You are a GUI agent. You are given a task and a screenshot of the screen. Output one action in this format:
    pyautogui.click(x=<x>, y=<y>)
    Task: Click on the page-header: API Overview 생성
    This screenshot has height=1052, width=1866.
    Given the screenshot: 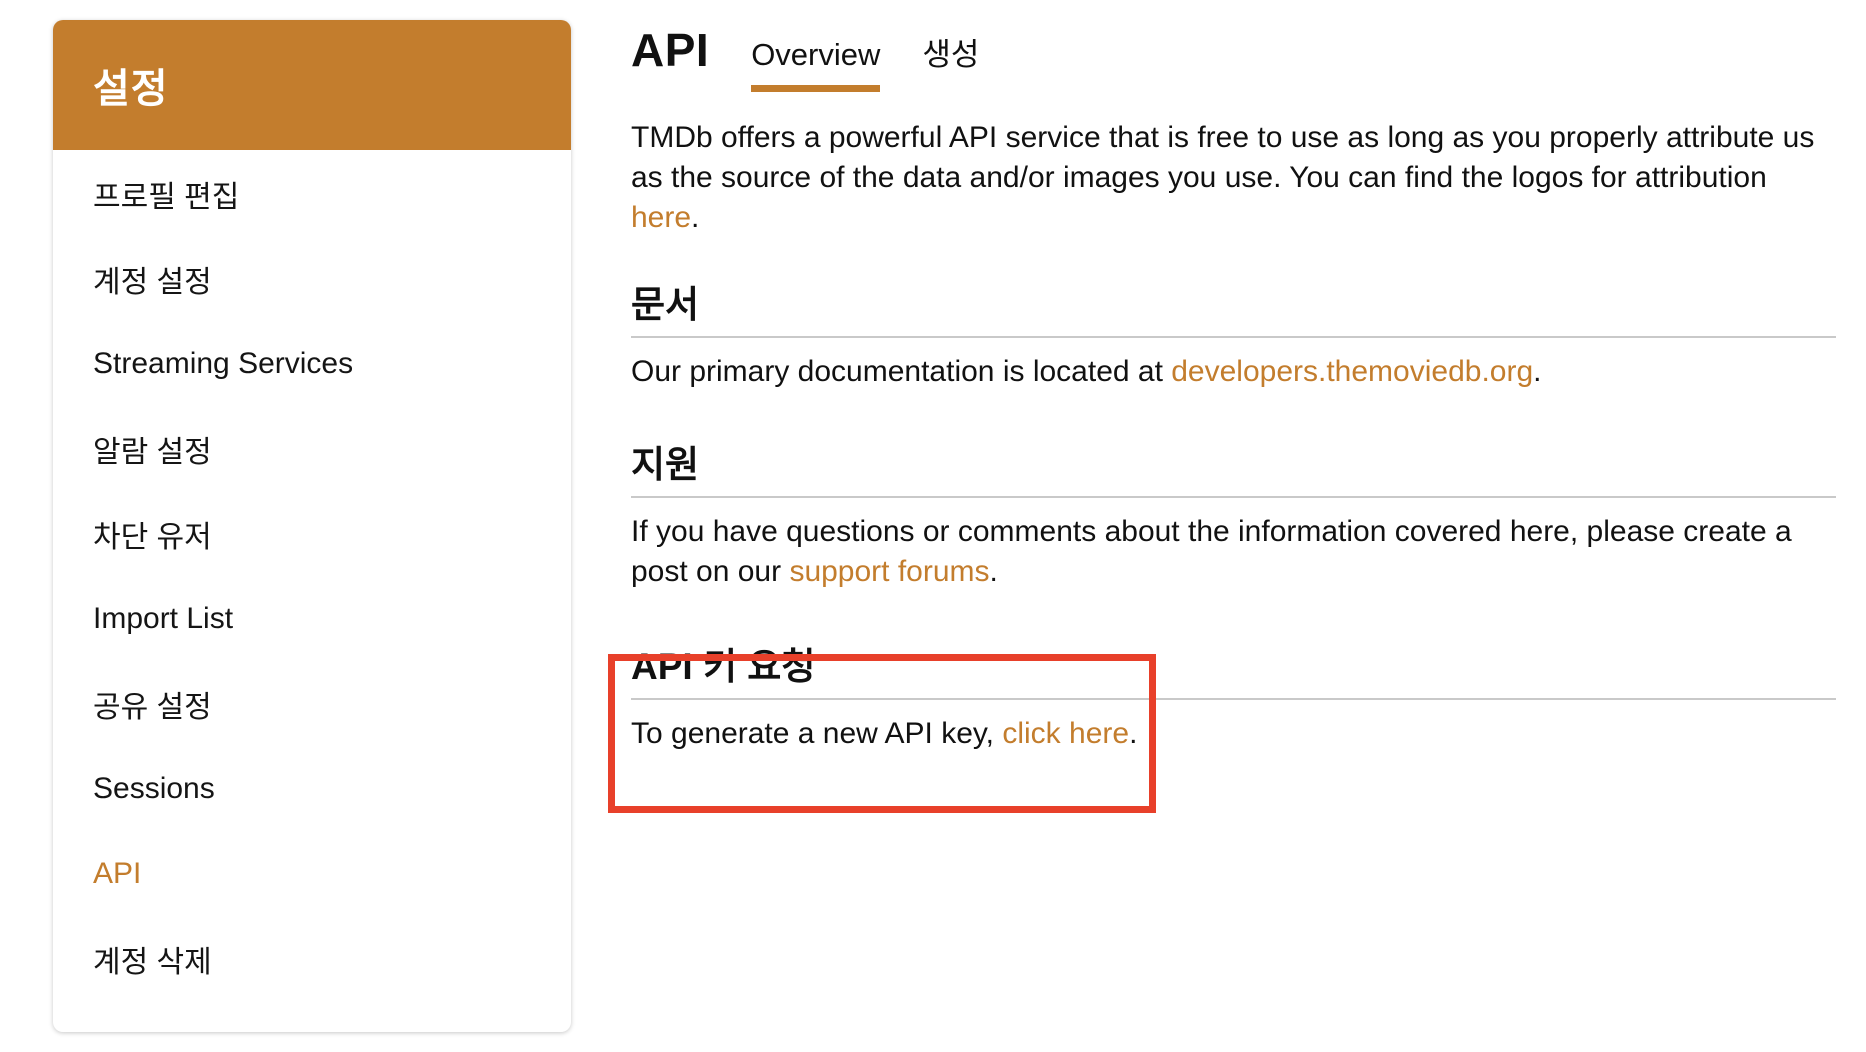 What is the action you would take?
    pyautogui.click(x=1233, y=56)
    